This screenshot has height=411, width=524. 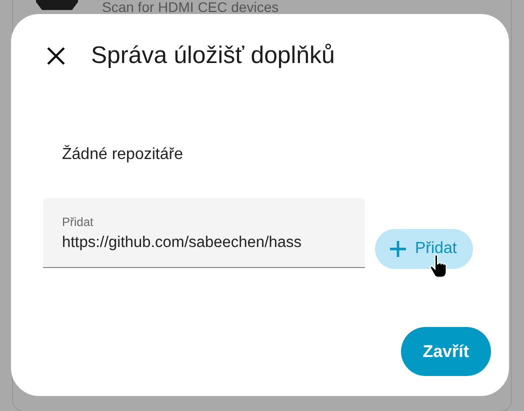 What do you see at coordinates (123, 155) in the screenshot?
I see `empty-message: Žádné repozitáře` at bounding box center [123, 155].